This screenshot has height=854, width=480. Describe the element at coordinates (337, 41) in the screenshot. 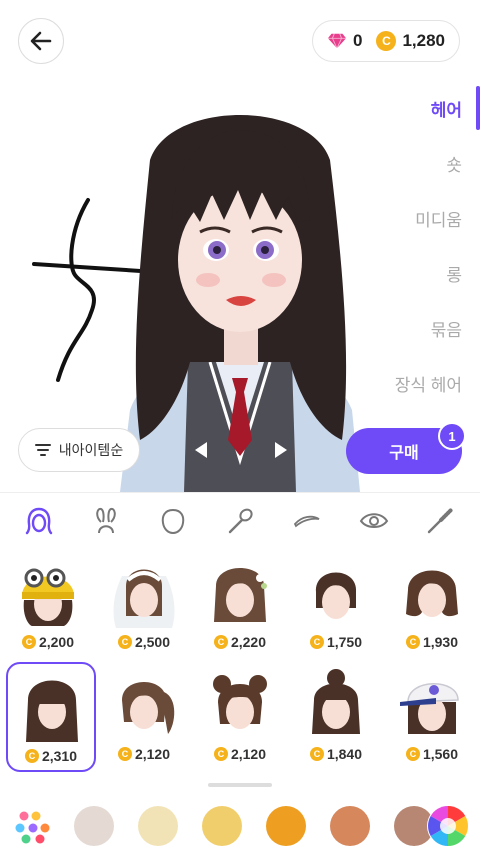

I see `gem-icon` at that location.